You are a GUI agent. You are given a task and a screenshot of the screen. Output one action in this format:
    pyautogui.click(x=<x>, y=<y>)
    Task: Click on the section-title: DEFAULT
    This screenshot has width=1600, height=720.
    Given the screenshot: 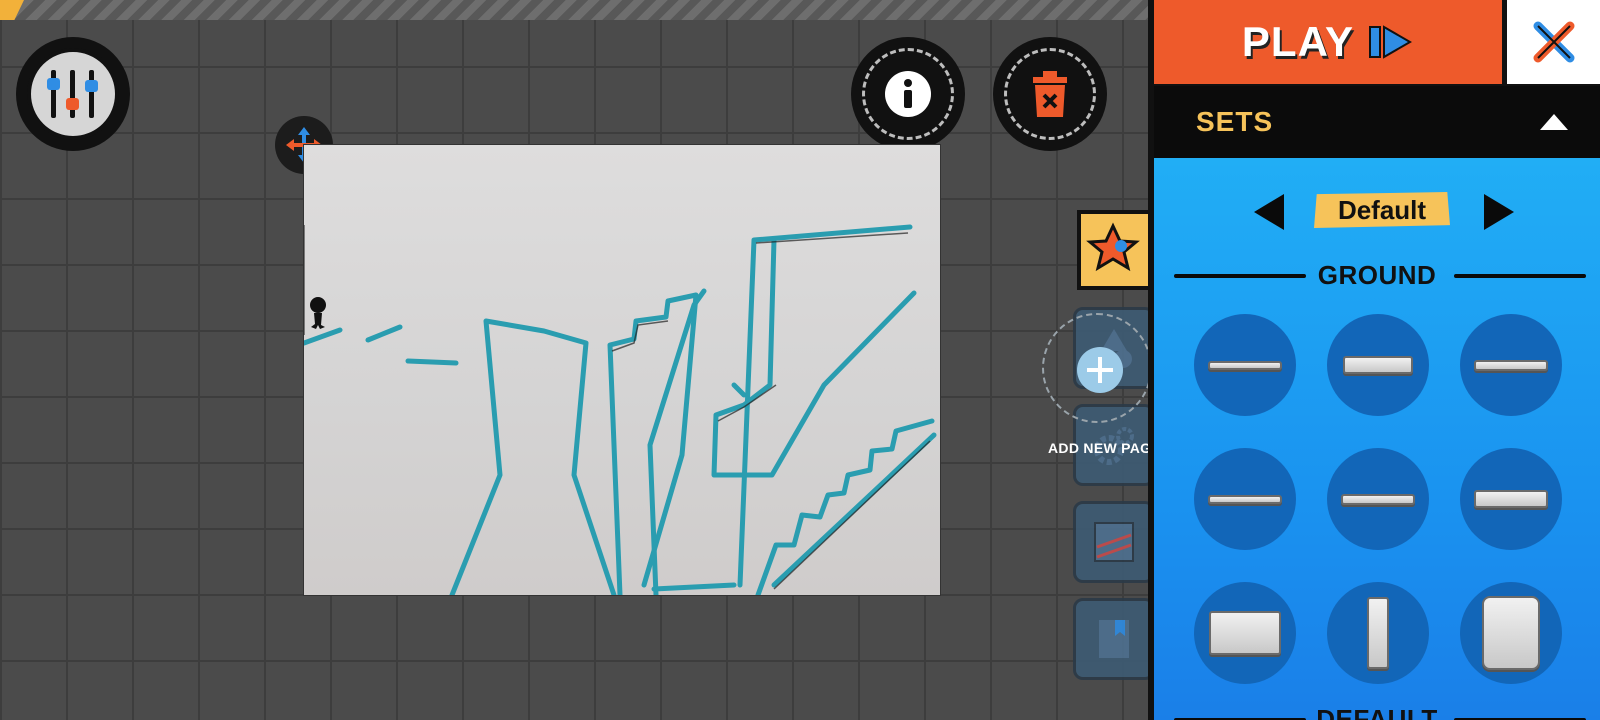 What is the action you would take?
    pyautogui.click(x=1377, y=711)
    